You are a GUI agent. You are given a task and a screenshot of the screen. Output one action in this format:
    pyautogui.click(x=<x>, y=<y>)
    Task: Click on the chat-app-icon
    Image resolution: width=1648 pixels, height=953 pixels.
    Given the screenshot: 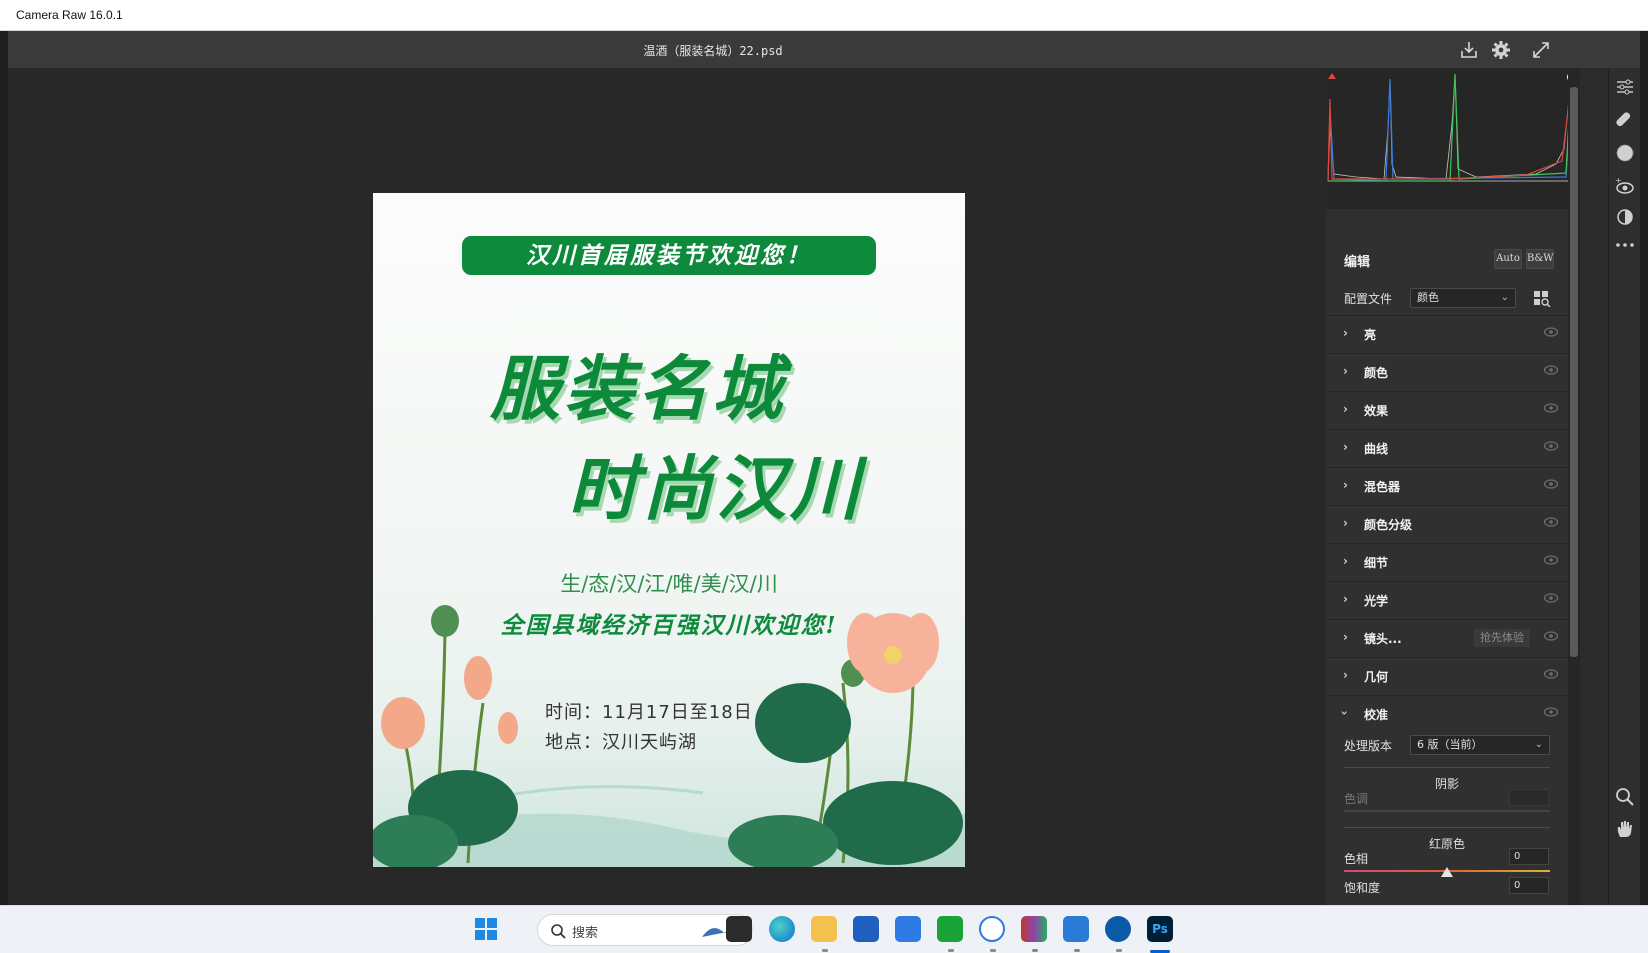 What is the action you would take?
    pyautogui.click(x=992, y=929)
    